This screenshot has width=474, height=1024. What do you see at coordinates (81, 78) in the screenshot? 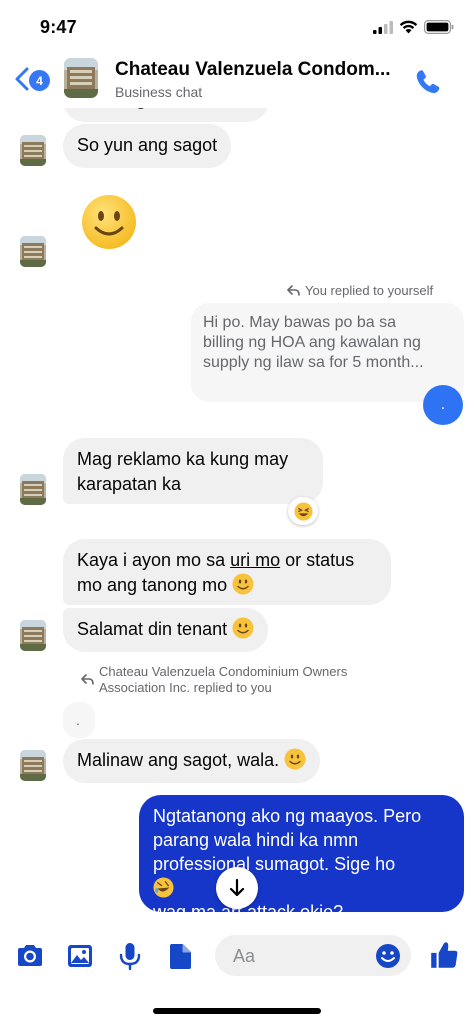
I see `business-avatar` at bounding box center [81, 78].